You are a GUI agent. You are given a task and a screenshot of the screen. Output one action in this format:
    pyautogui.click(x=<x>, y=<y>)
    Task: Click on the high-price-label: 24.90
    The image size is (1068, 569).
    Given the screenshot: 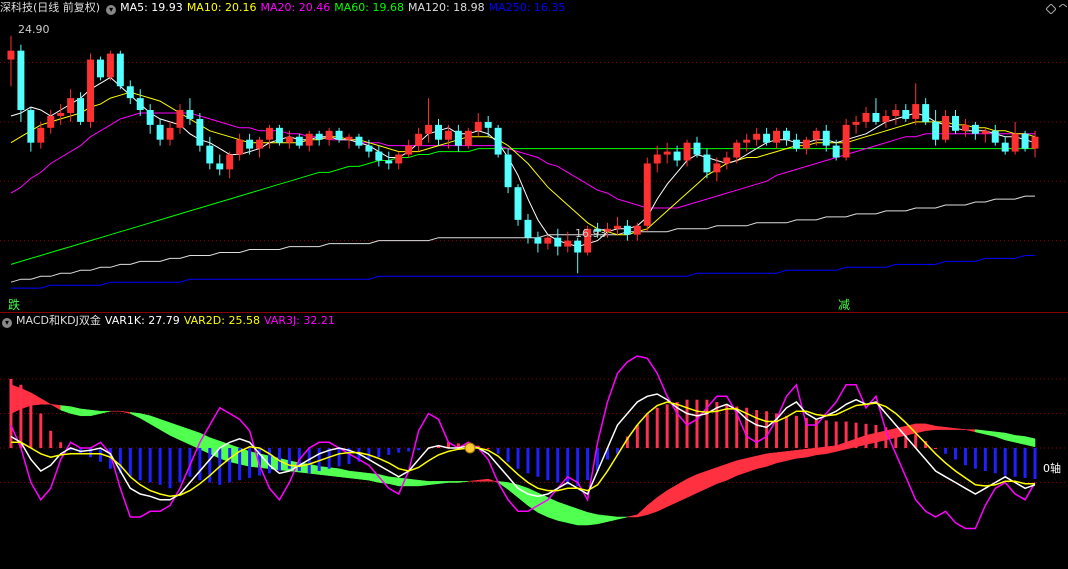 What is the action you would take?
    pyautogui.click(x=34, y=29)
    